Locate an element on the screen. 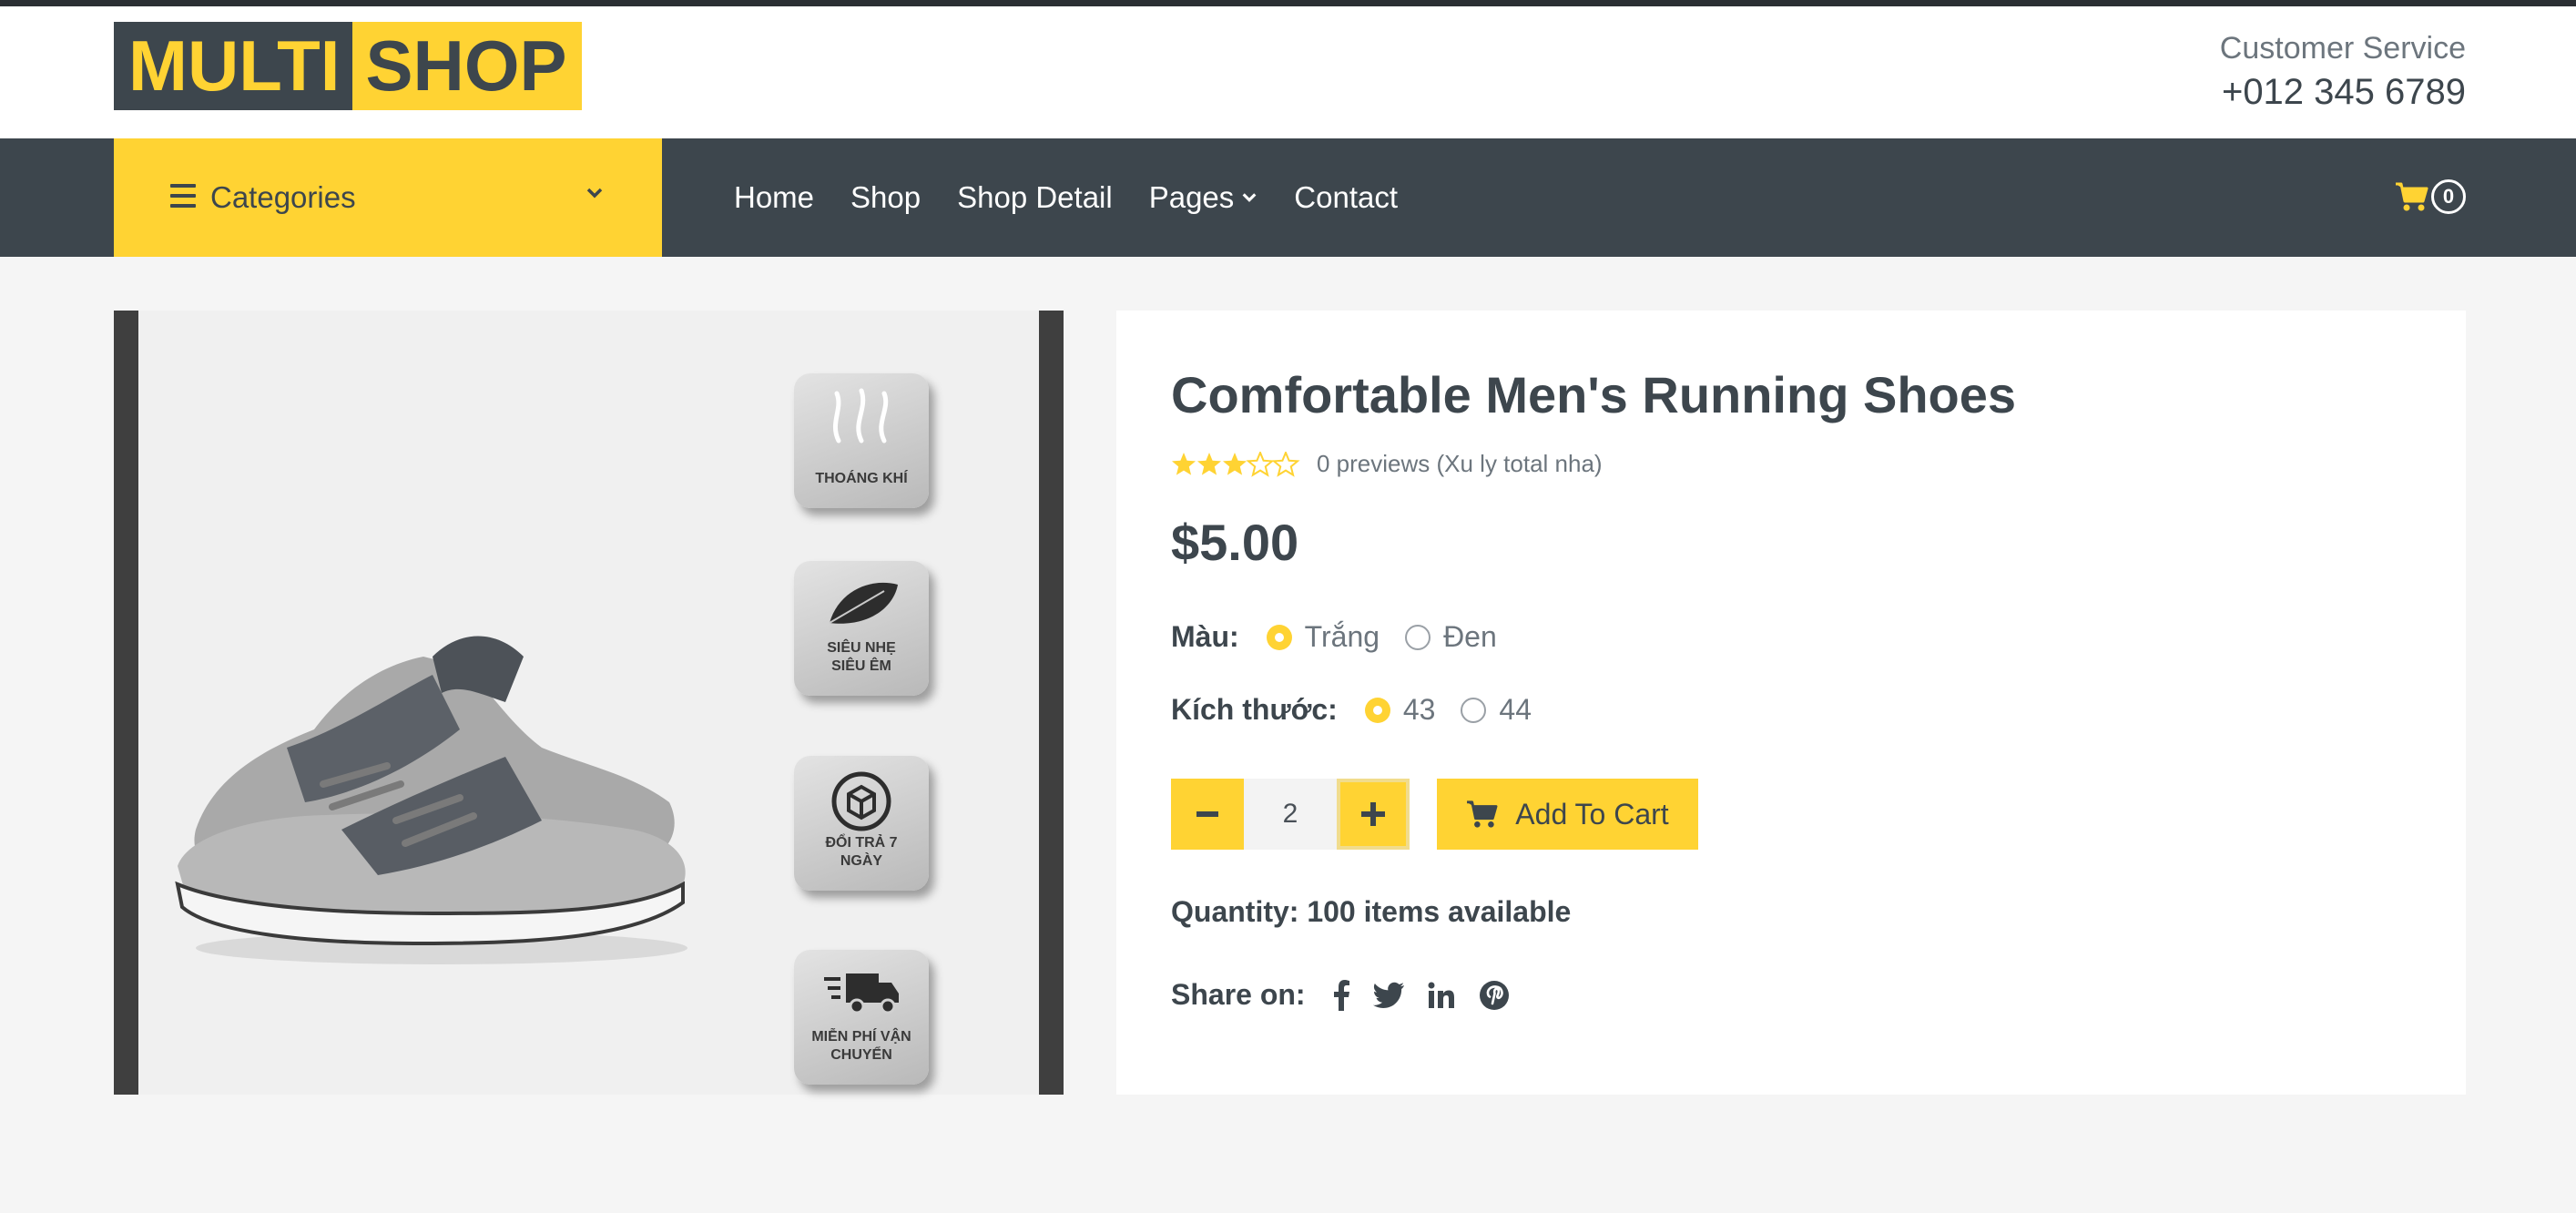 This screenshot has width=2576, height=1213. nav-shop-detail-label: Shop Detail is located at coordinates (1035, 197).